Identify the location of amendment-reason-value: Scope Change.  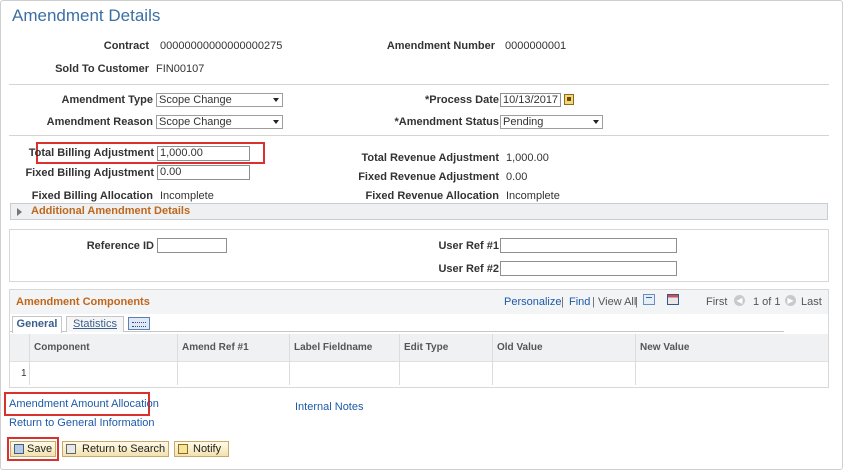
(195, 122).